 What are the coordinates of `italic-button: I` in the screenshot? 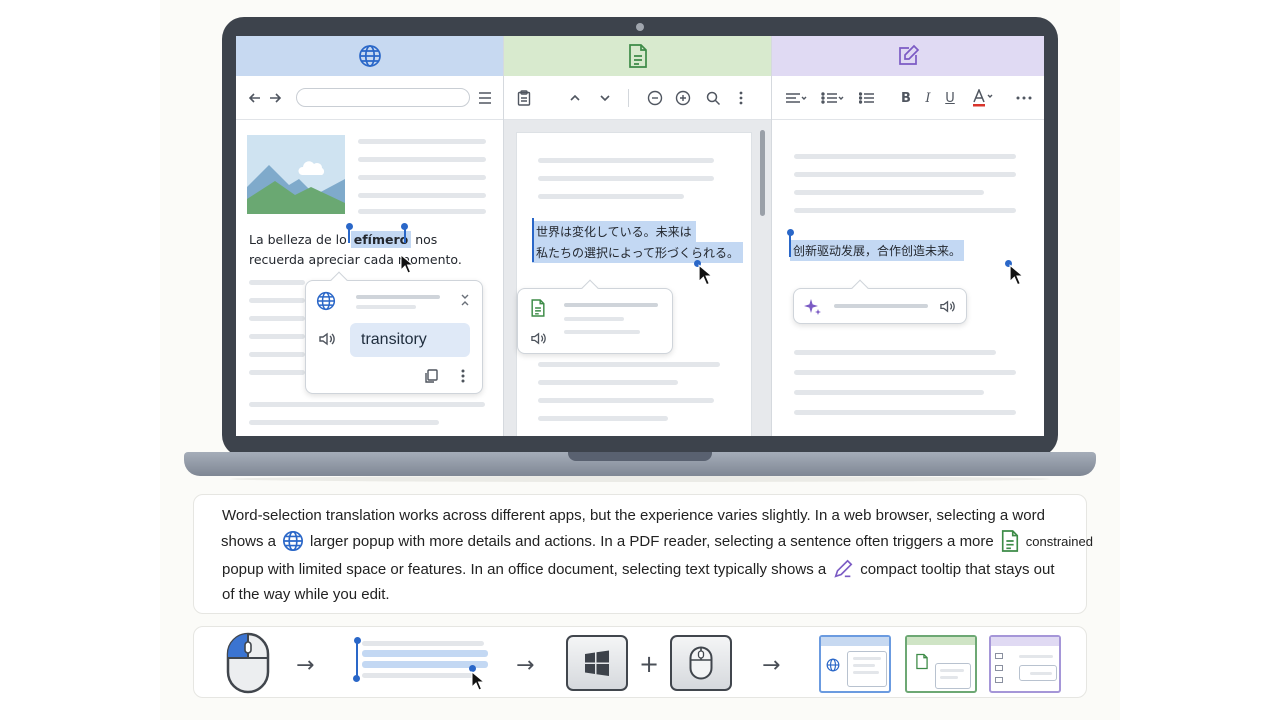 It's located at (928, 98).